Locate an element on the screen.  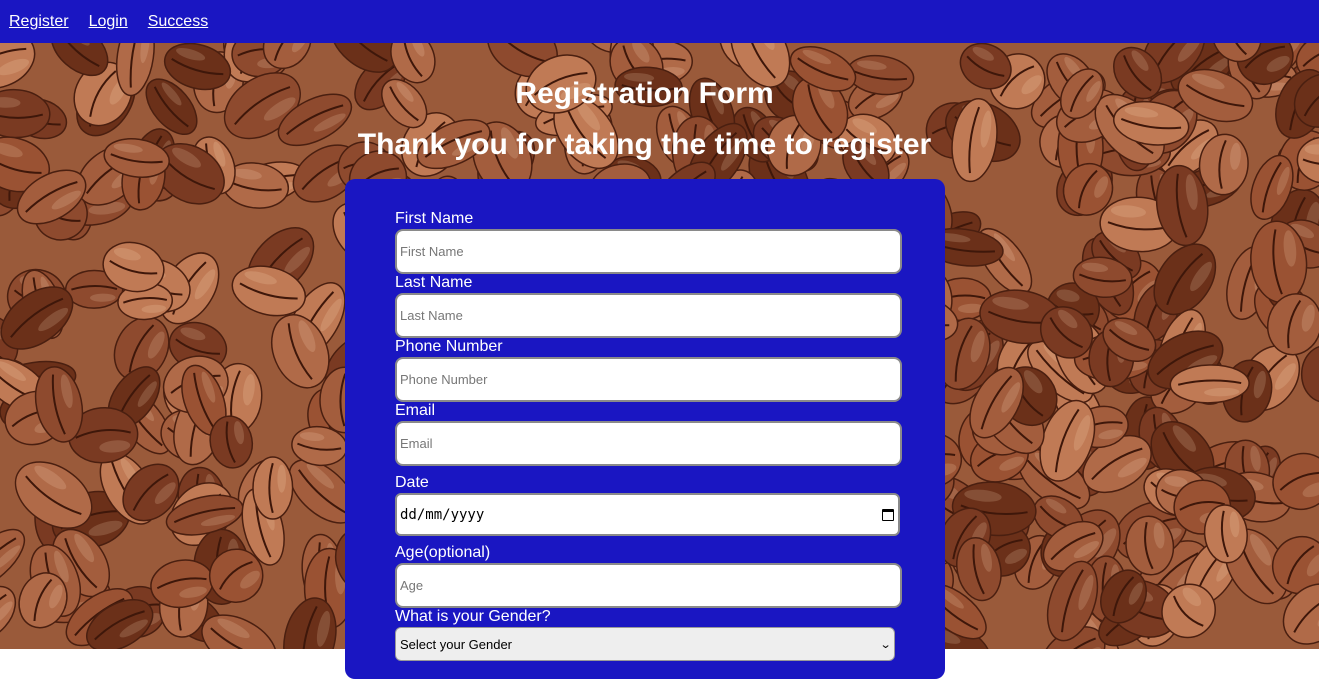
gender-select: Select your Gender ⌄ is located at coordinates (645, 644).